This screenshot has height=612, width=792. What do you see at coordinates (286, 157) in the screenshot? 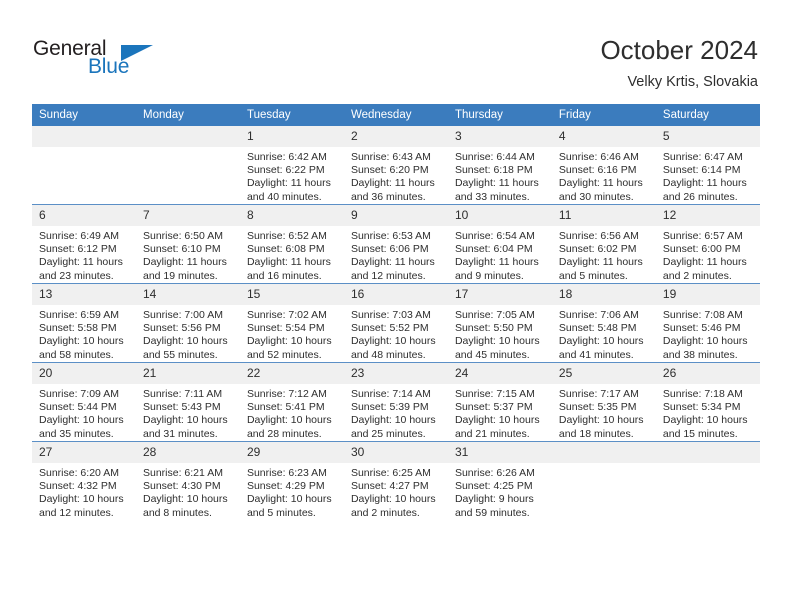
I see `sunrise-text: Sunrise: 6:42 AM` at bounding box center [286, 157].